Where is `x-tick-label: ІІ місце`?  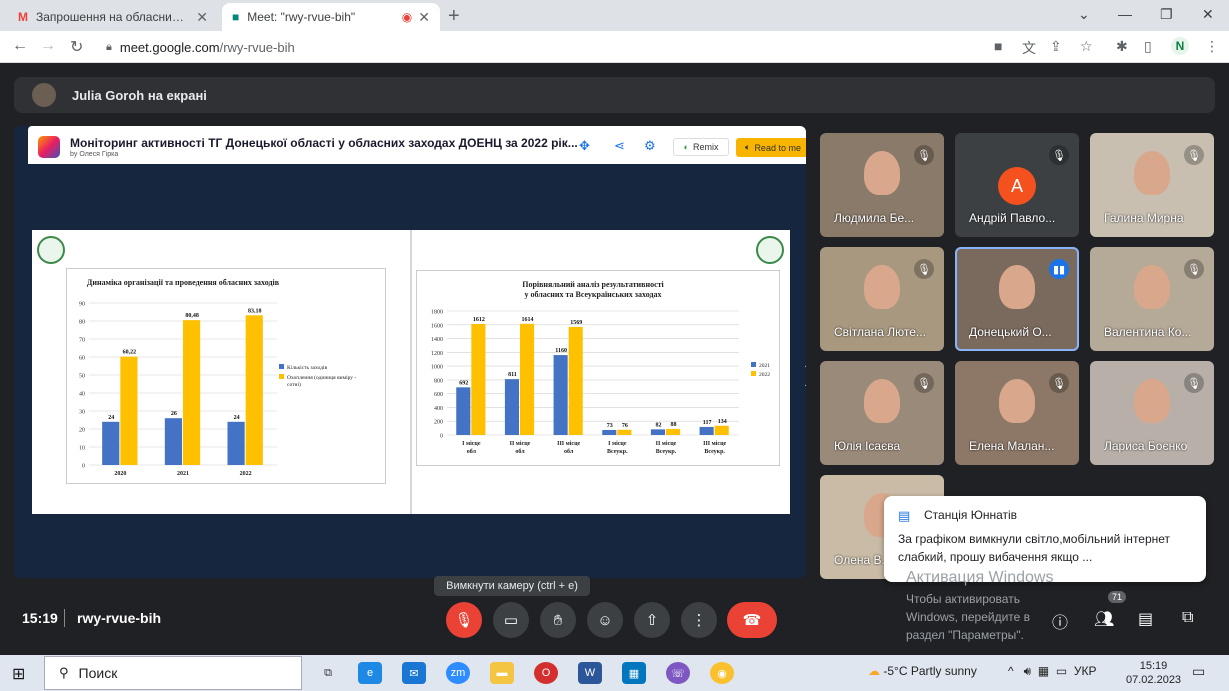
x-tick-label: ІІ місце is located at coordinates (520, 444).